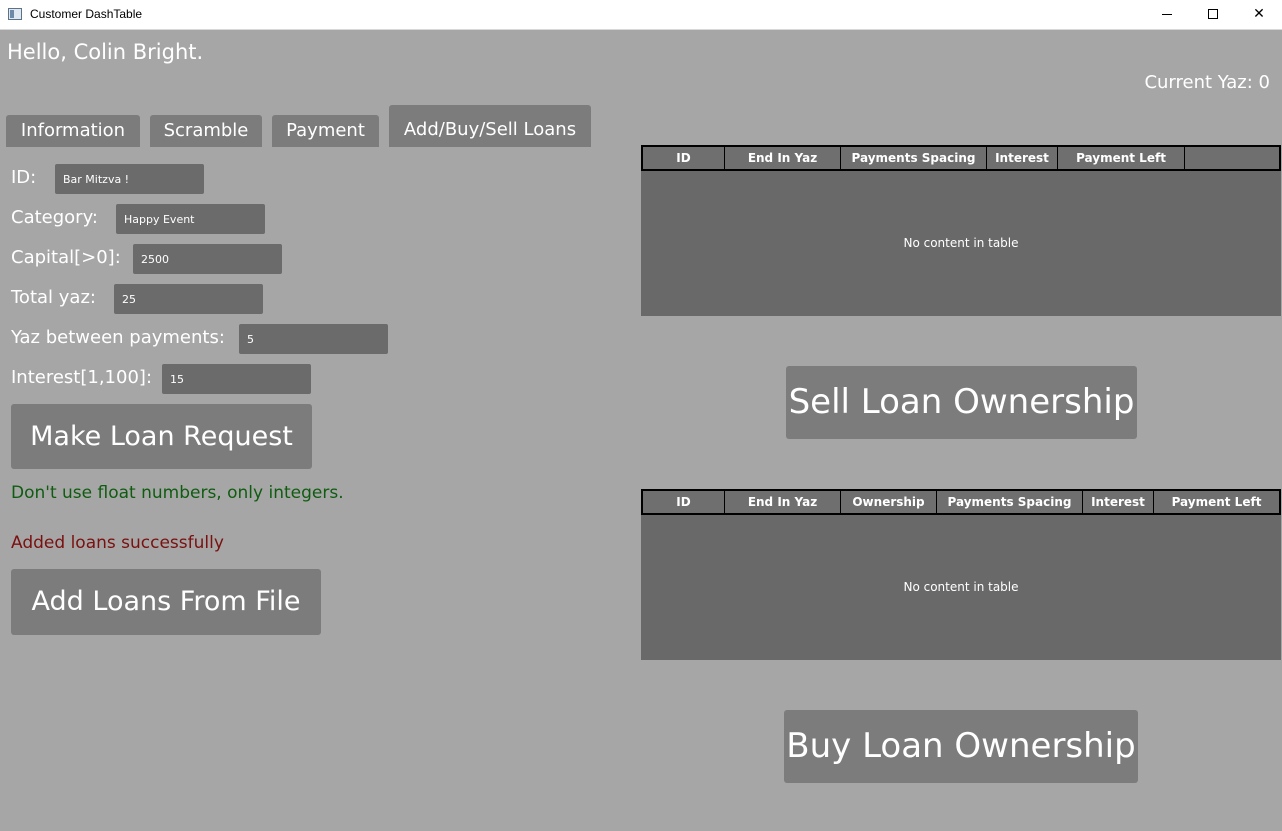 This screenshot has width=1282, height=831. I want to click on make-loan-request-button: Make Loan Request, so click(161, 436).